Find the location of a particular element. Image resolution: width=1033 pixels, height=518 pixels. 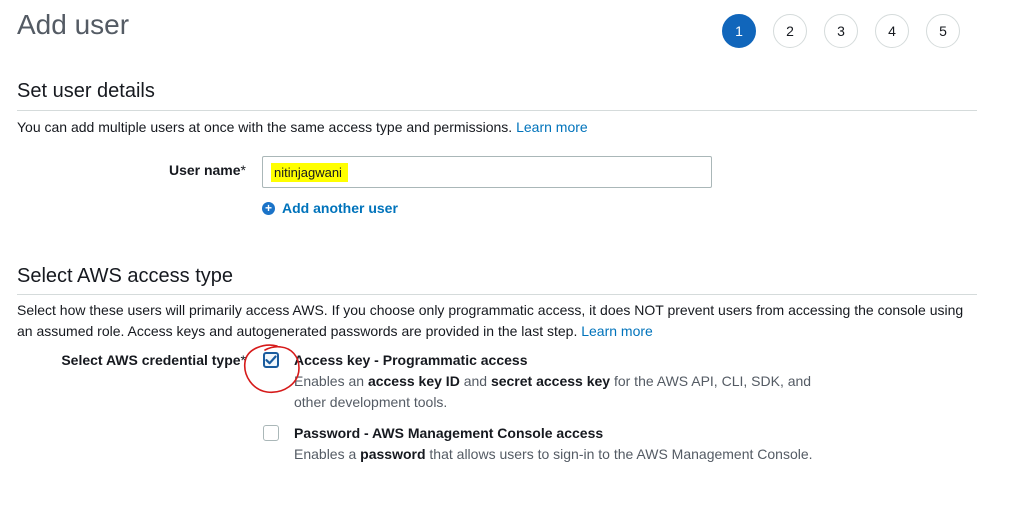

desc-text: Enables an is located at coordinates (331, 381).